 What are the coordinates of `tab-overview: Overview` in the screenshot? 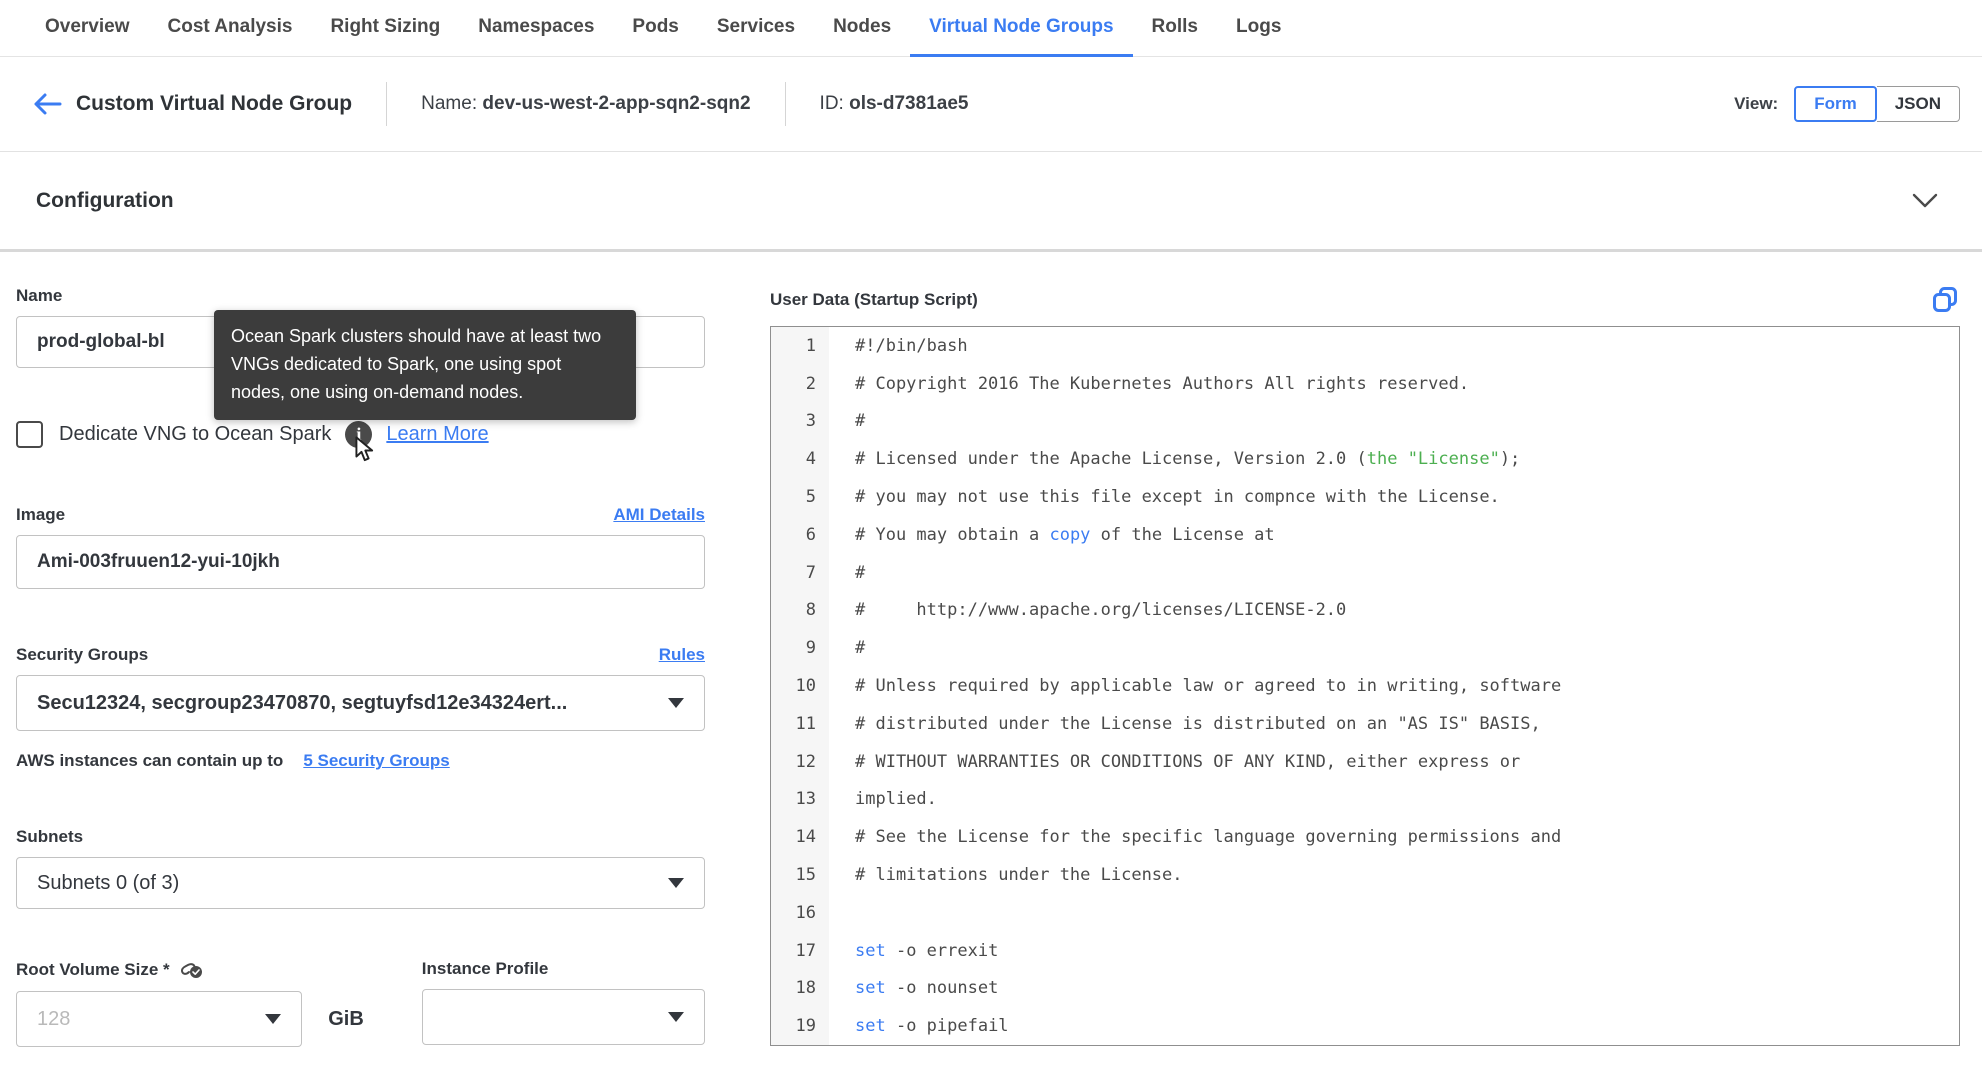 It's located at (87, 28).